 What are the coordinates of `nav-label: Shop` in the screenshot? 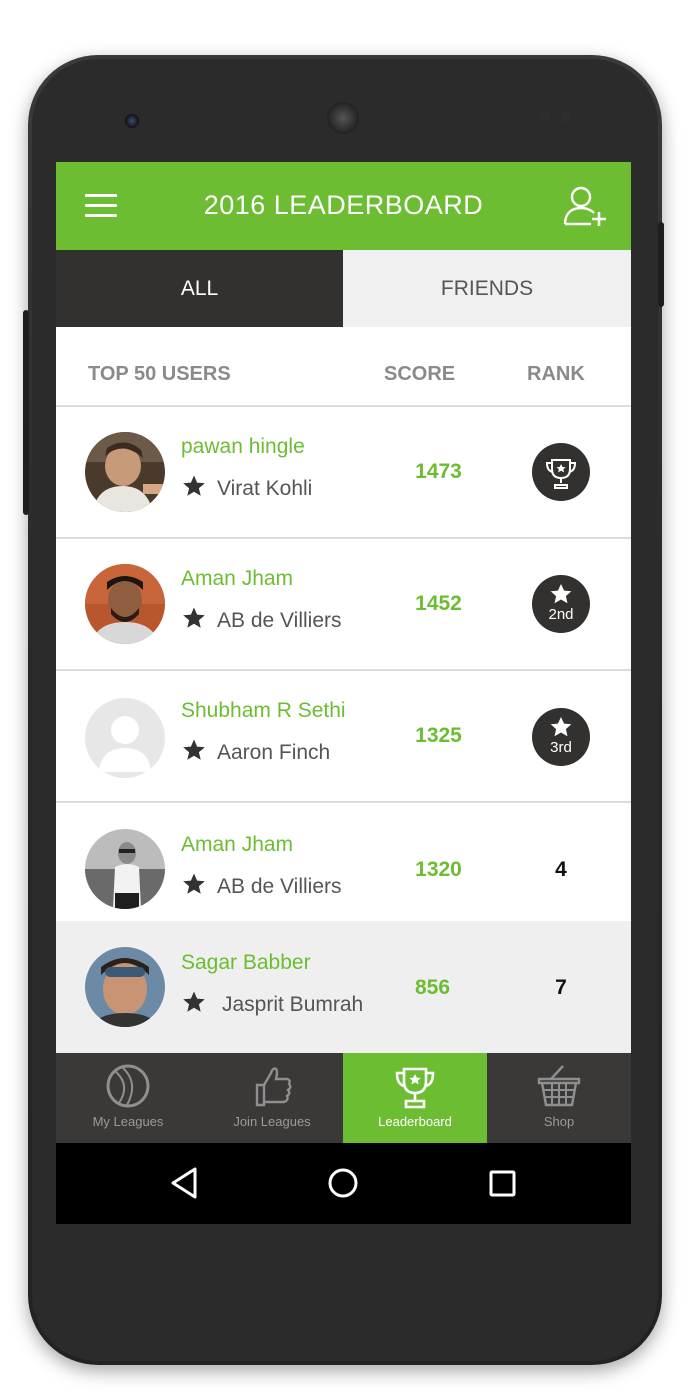 It's located at (559, 1121).